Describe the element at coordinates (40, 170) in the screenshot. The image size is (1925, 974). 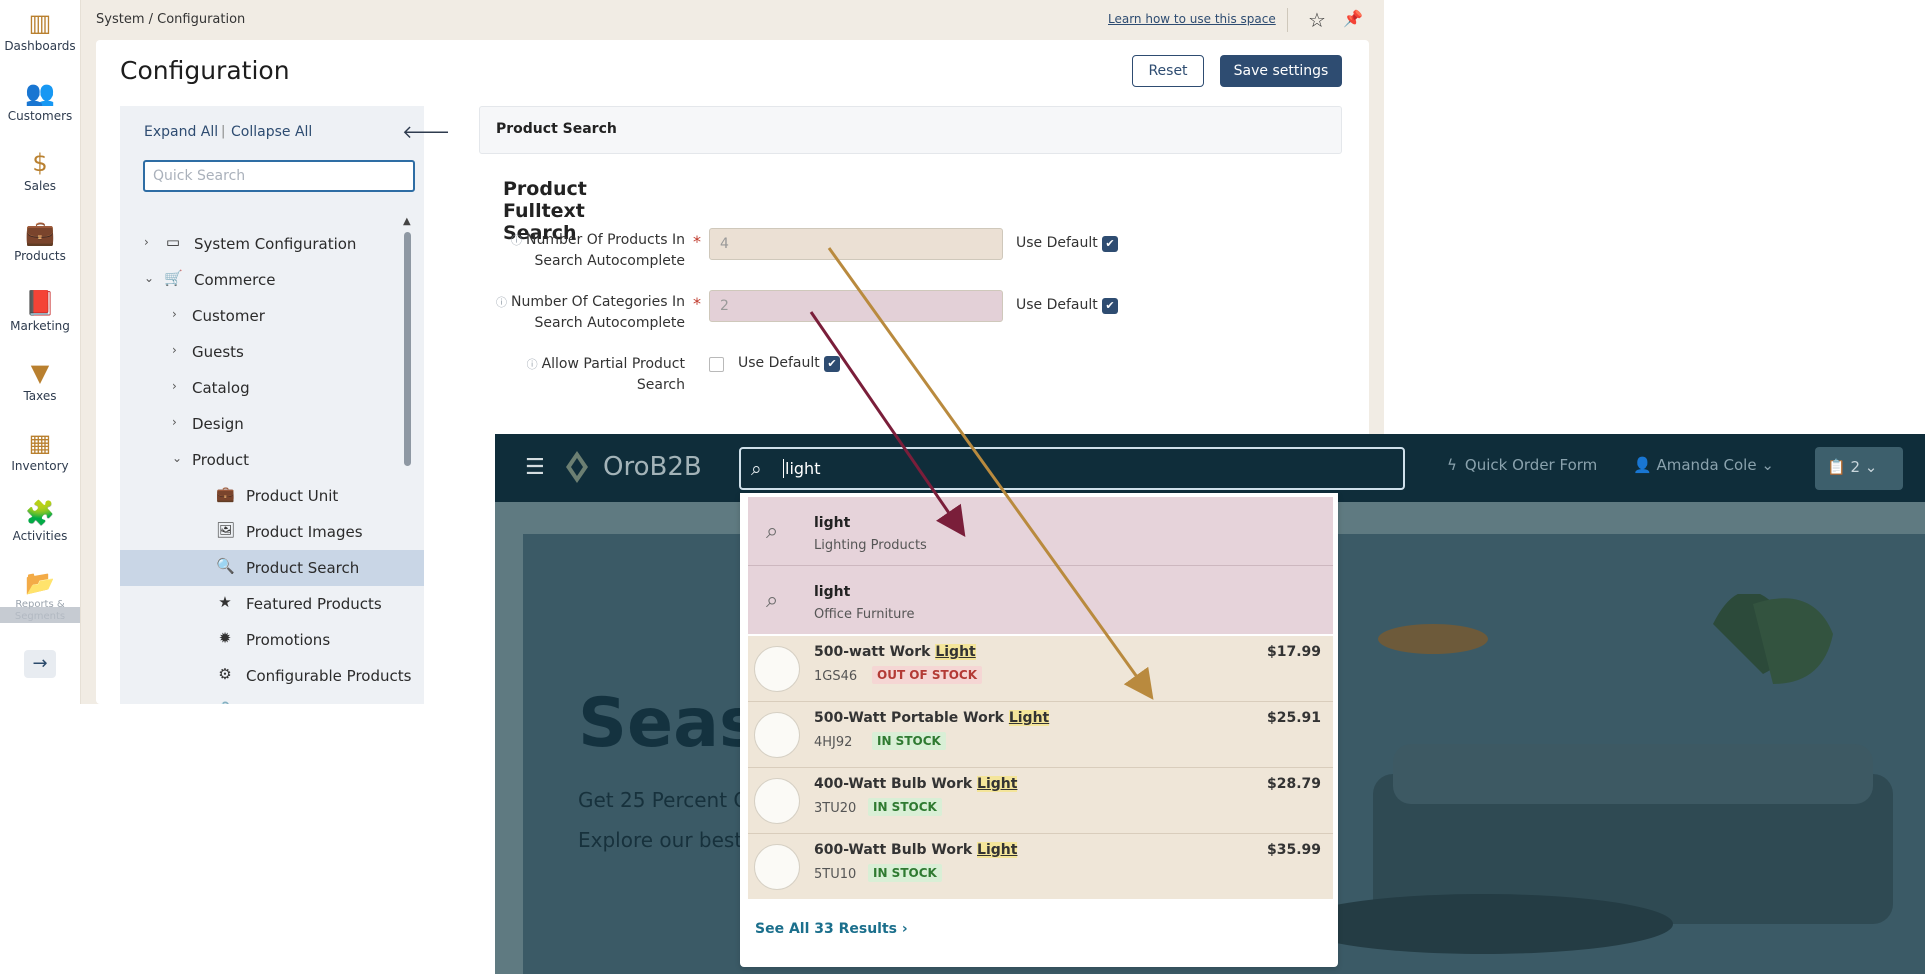
I see `nav-sales: $ Sales` at that location.